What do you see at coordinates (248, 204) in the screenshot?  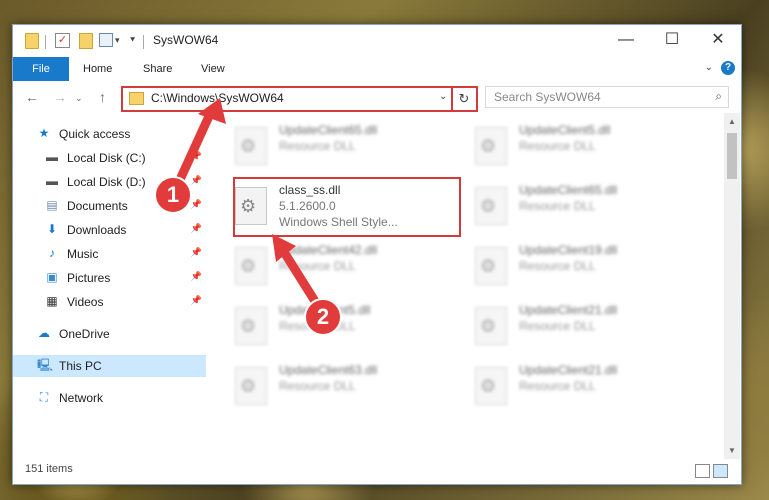 I see `annotation-arrows` at bounding box center [248, 204].